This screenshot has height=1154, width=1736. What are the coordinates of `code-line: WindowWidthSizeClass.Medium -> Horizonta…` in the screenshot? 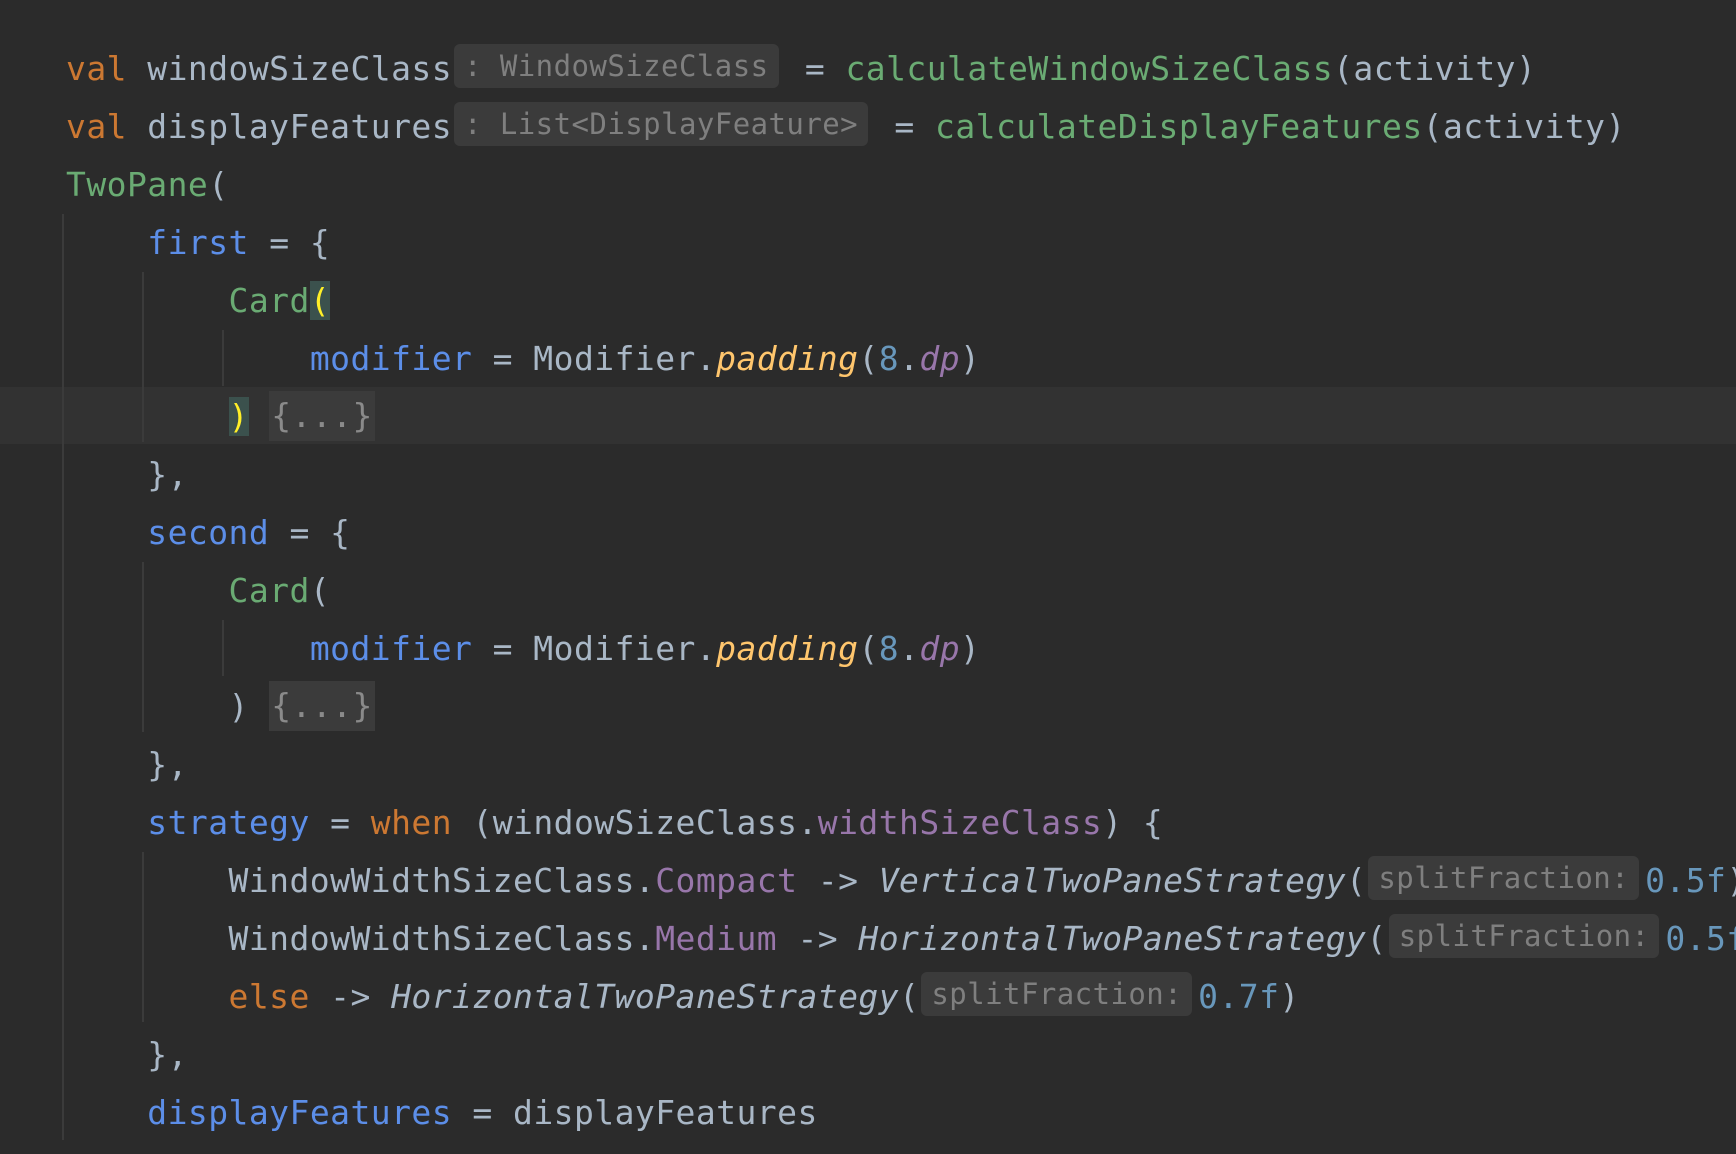 It's located at (901, 939).